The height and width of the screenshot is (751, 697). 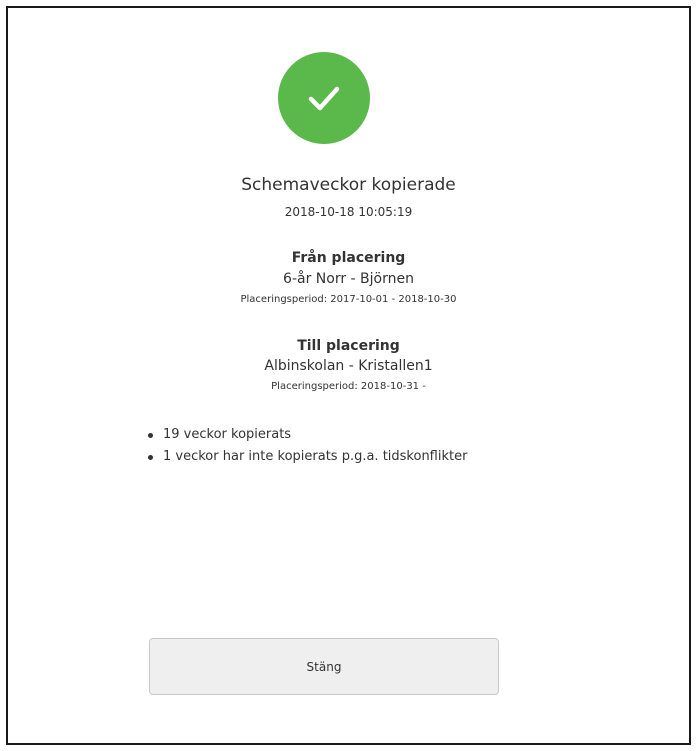 What do you see at coordinates (348, 258) in the screenshot?
I see `from-placement-heading: Från placering` at bounding box center [348, 258].